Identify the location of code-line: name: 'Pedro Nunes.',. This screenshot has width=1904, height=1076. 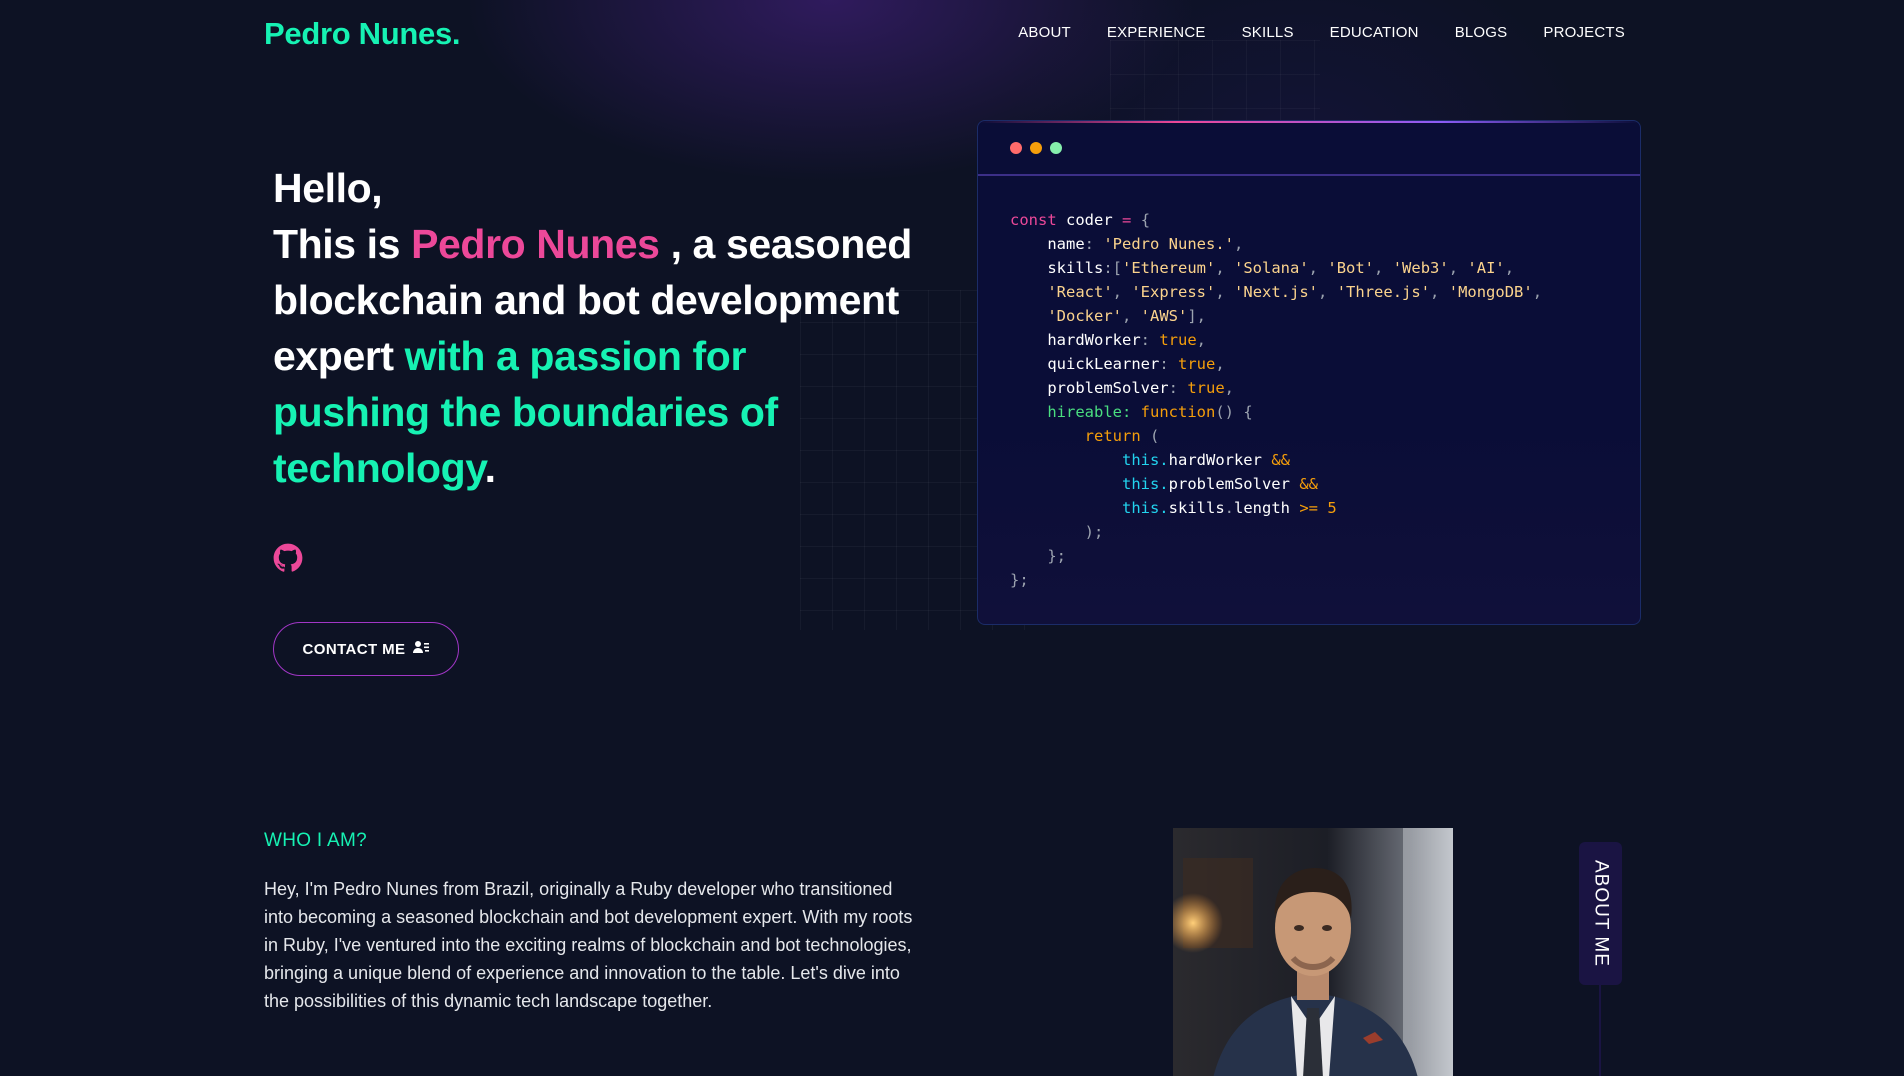
(1145, 244).